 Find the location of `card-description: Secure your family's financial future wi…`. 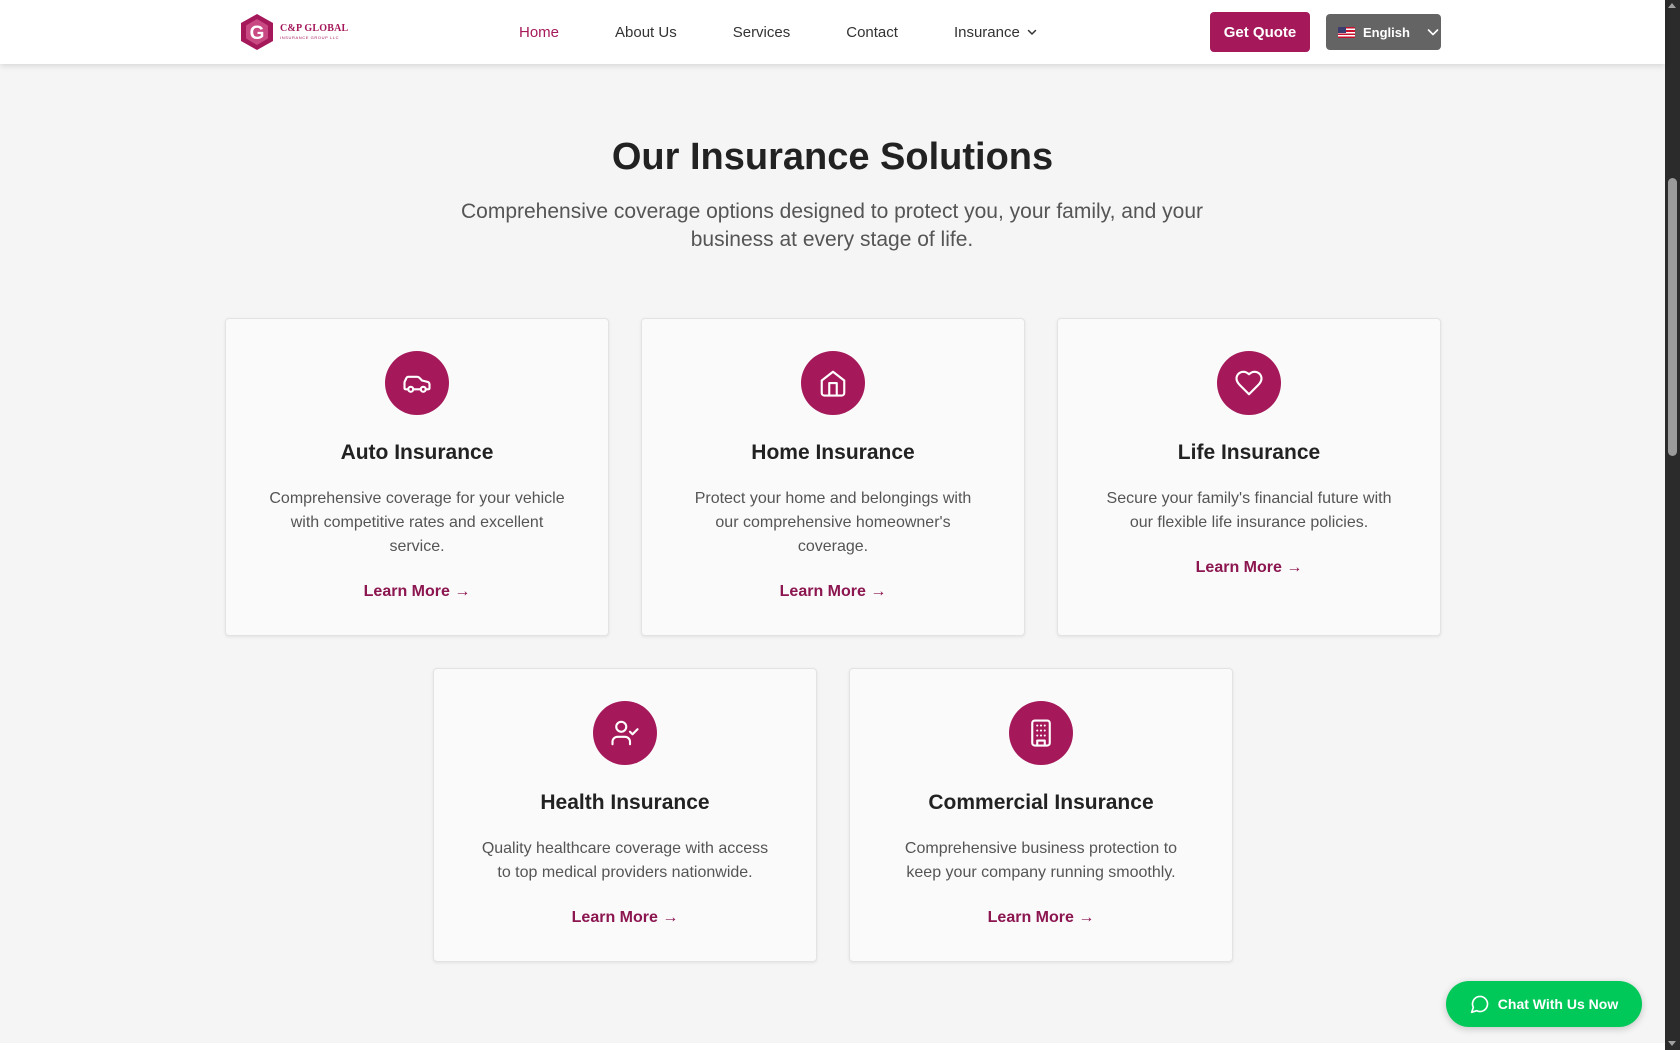

card-description: Secure your family's financial future wi… is located at coordinates (1249, 510).